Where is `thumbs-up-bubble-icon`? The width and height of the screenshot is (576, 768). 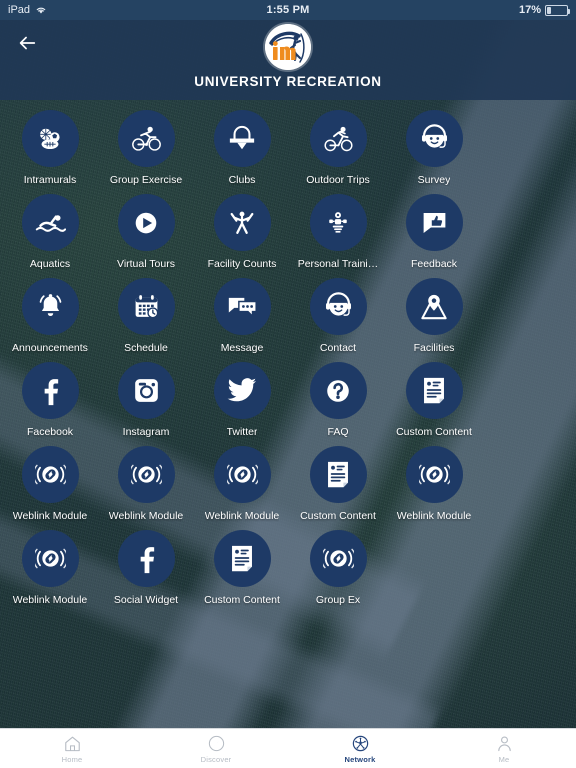 thumbs-up-bubble-icon is located at coordinates (434, 222).